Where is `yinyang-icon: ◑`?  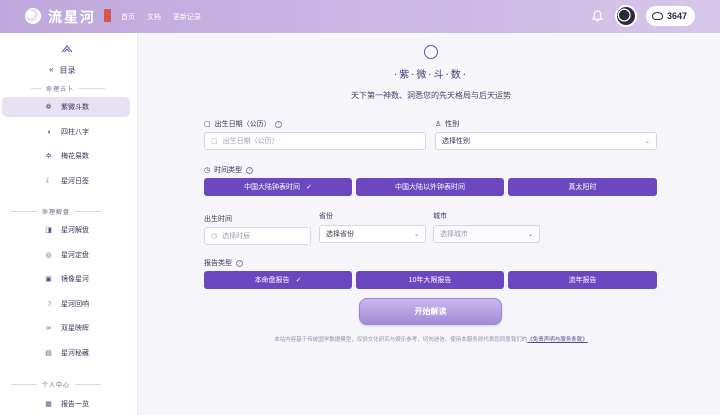
yinyang-icon: ◑ is located at coordinates (48, 132).